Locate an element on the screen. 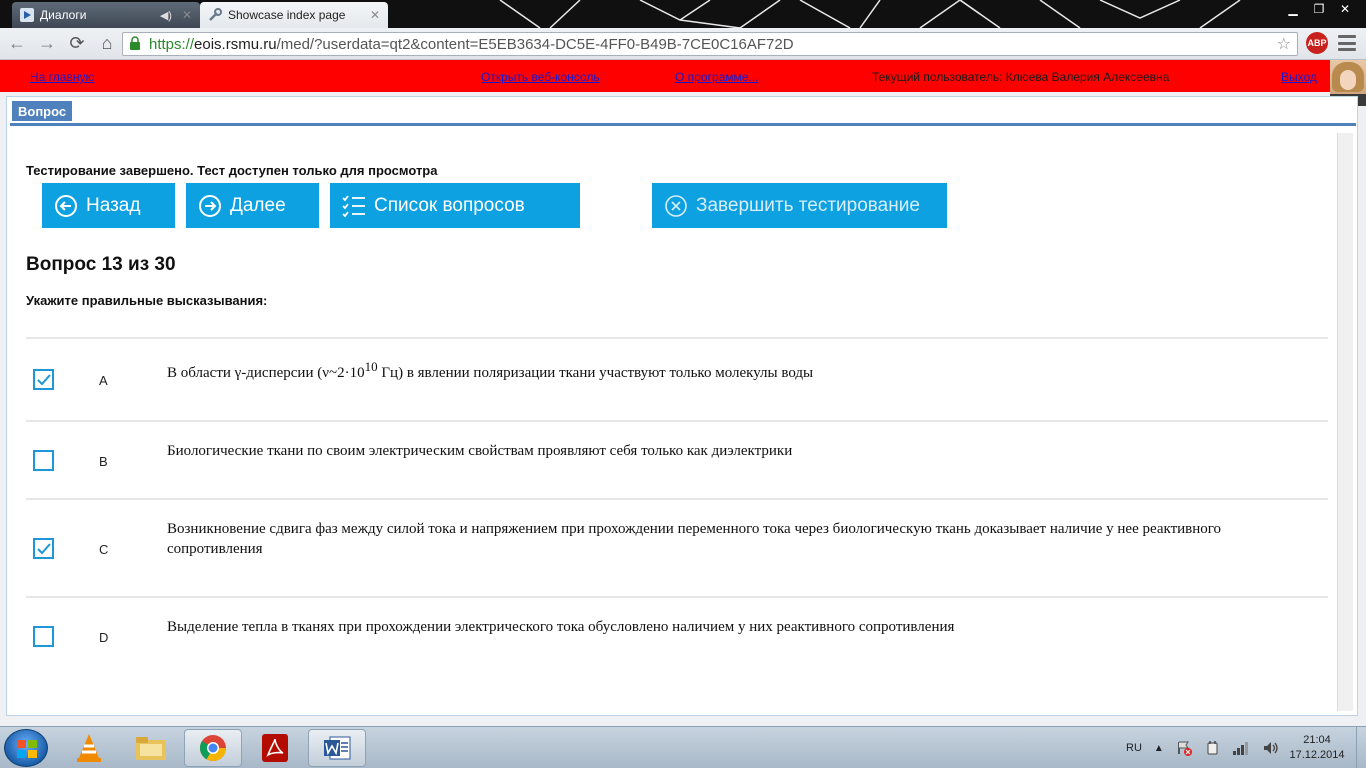 The height and width of the screenshot is (768, 1366). power-plug-icon is located at coordinates (1212, 748).